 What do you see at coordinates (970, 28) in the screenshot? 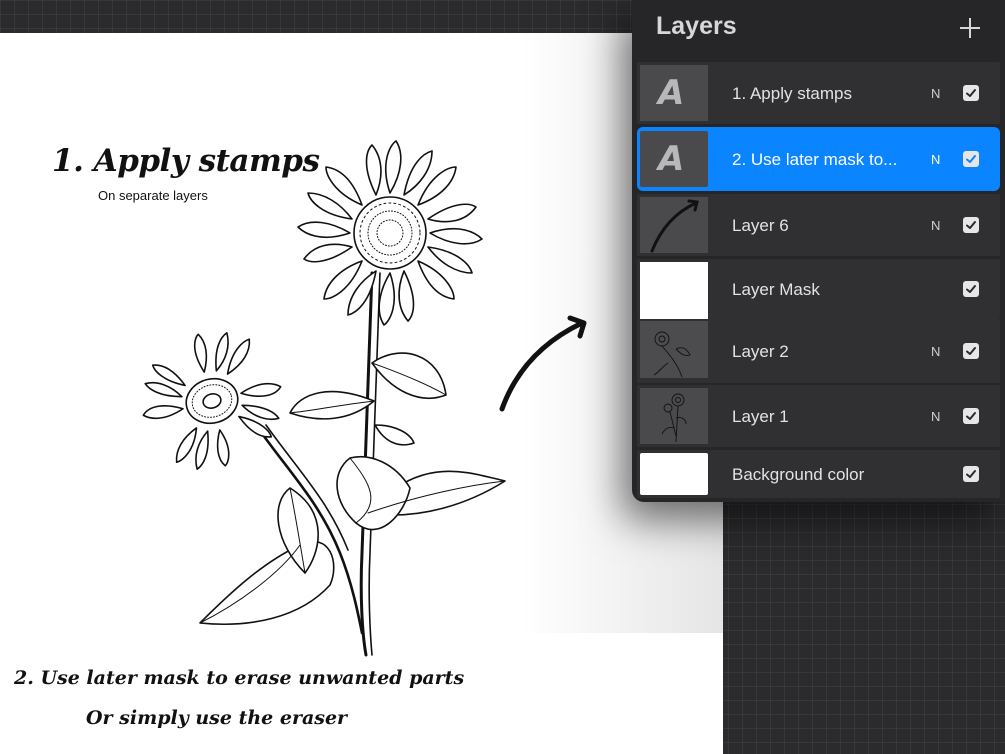
I see `plus-icon` at bounding box center [970, 28].